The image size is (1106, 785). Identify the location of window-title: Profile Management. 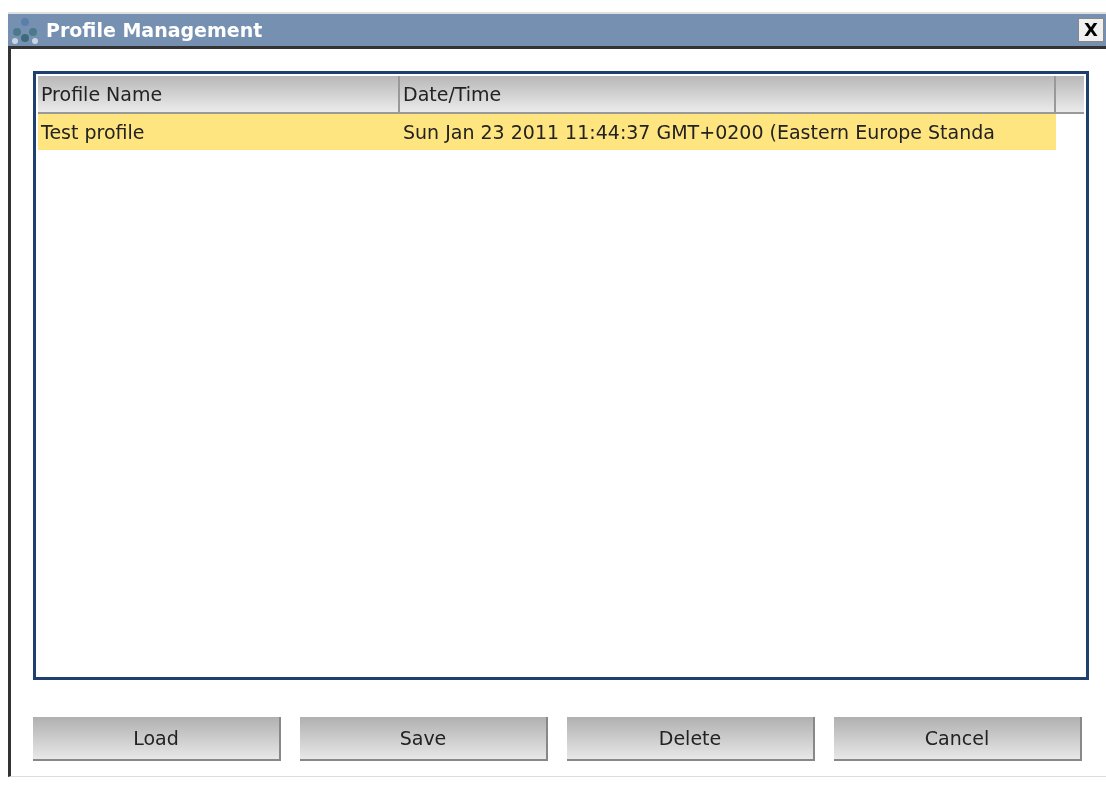
(154, 30).